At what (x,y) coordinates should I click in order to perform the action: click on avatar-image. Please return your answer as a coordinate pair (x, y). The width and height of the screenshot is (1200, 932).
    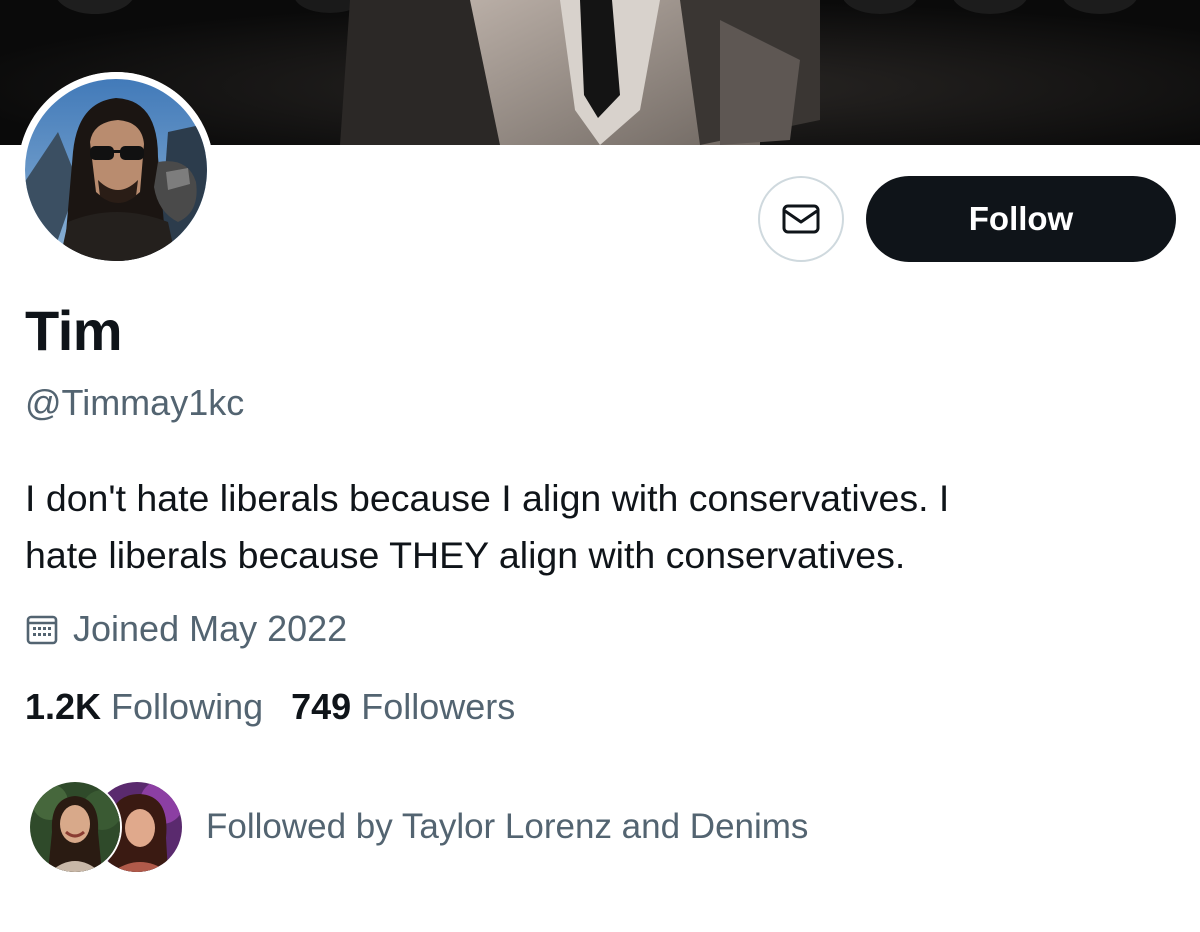
    Looking at the image, I should click on (116, 170).